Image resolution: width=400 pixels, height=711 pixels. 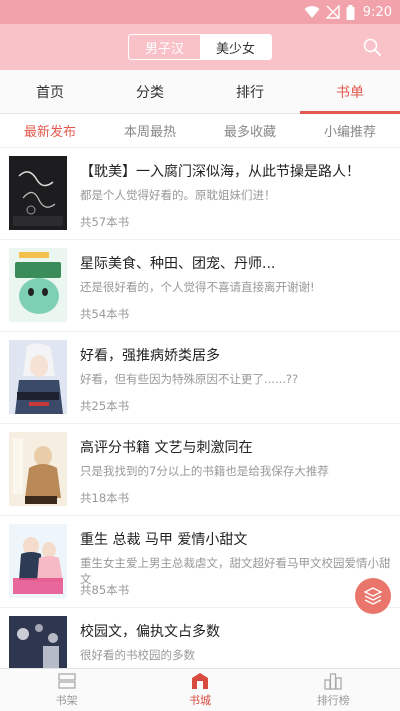 What do you see at coordinates (50, 91) in the screenshot?
I see `tab-home: 首页` at bounding box center [50, 91].